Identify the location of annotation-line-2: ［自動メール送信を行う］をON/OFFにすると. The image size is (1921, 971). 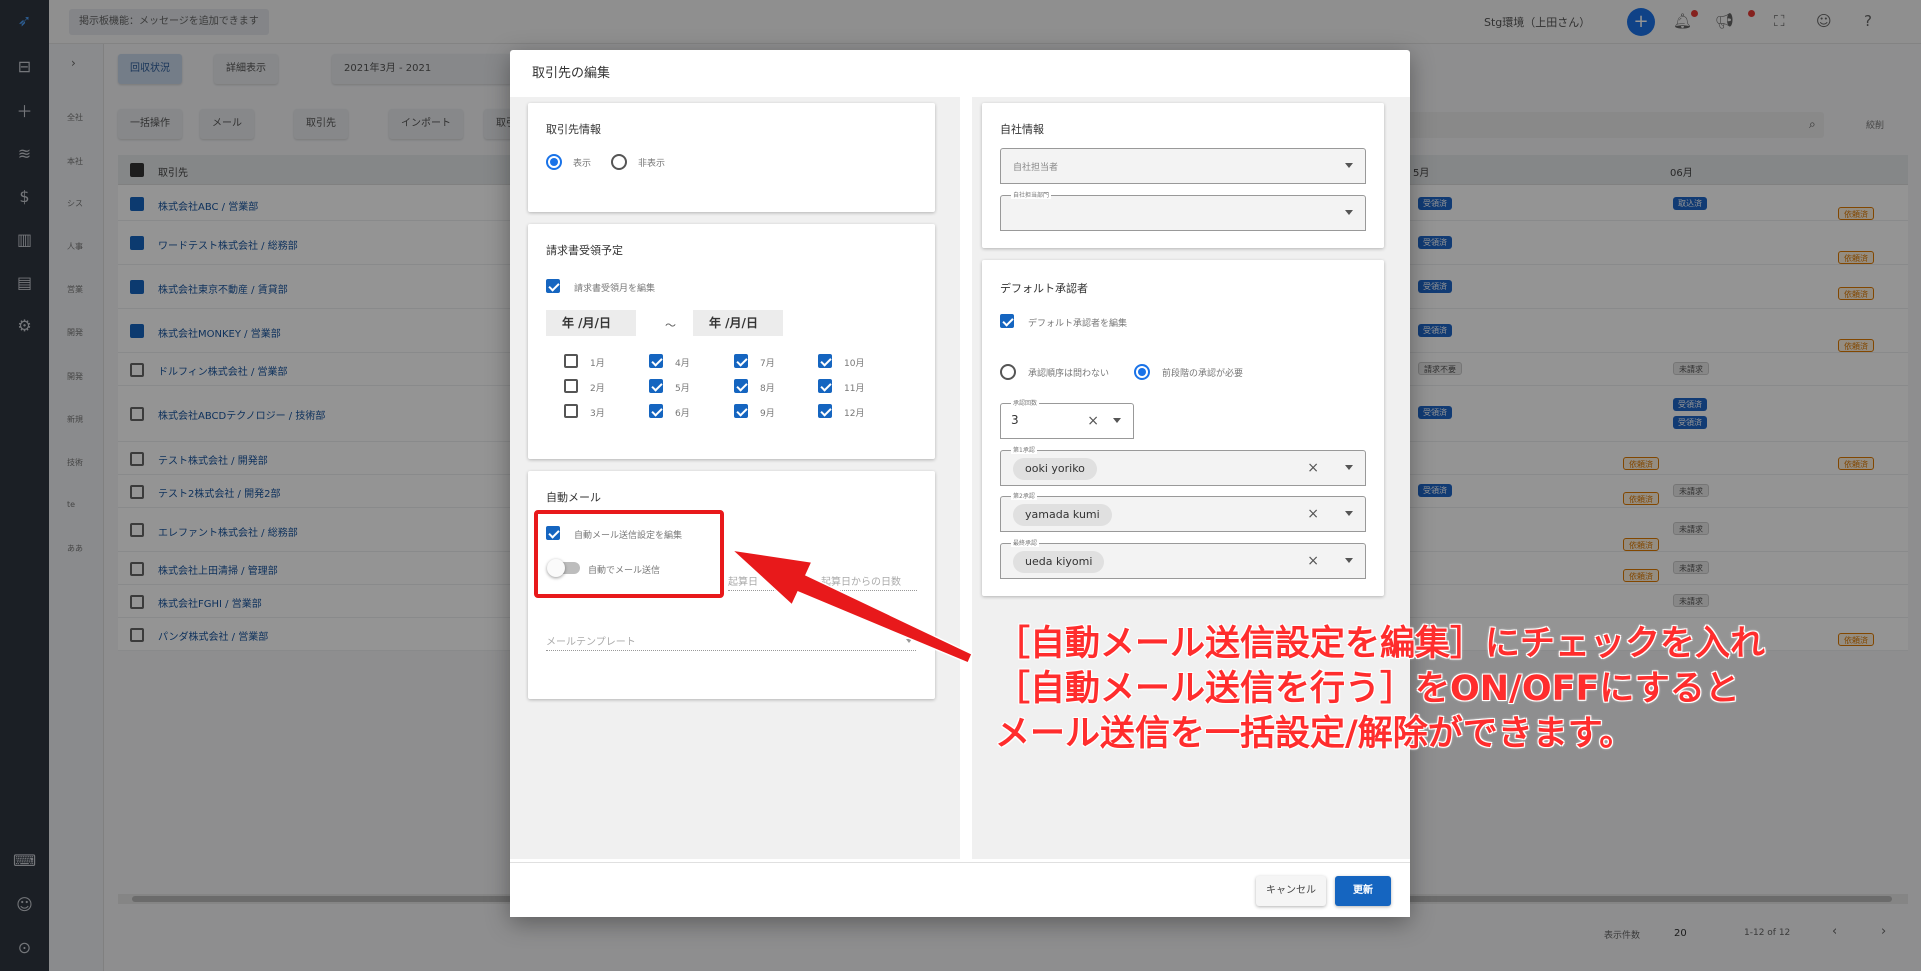
(1368, 689).